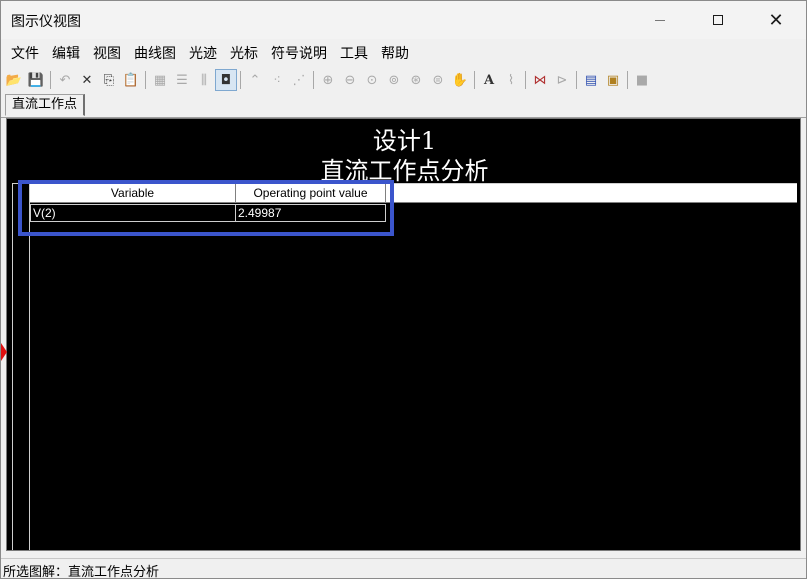 The height and width of the screenshot is (579, 807). What do you see at coordinates (203, 54) in the screenshot?
I see `menu-trace: 光迹` at bounding box center [203, 54].